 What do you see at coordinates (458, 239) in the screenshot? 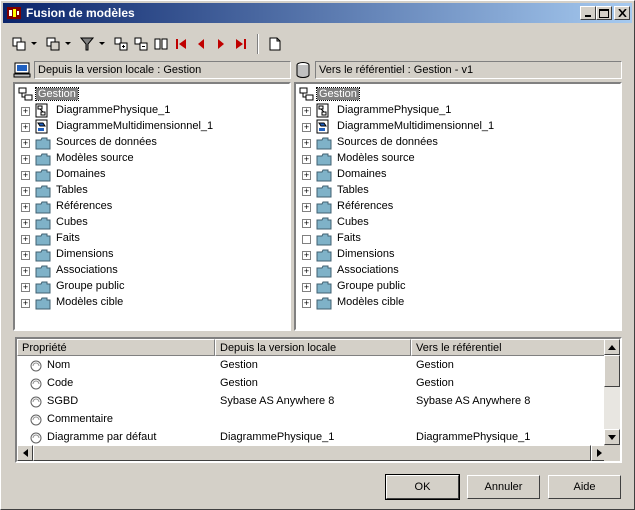
I see `tree-node: Faits` at bounding box center [458, 239].